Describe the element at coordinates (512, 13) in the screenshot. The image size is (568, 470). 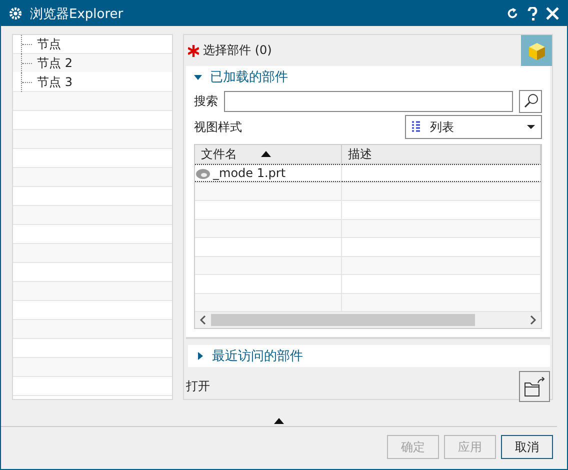
I see `reset-icon` at that location.